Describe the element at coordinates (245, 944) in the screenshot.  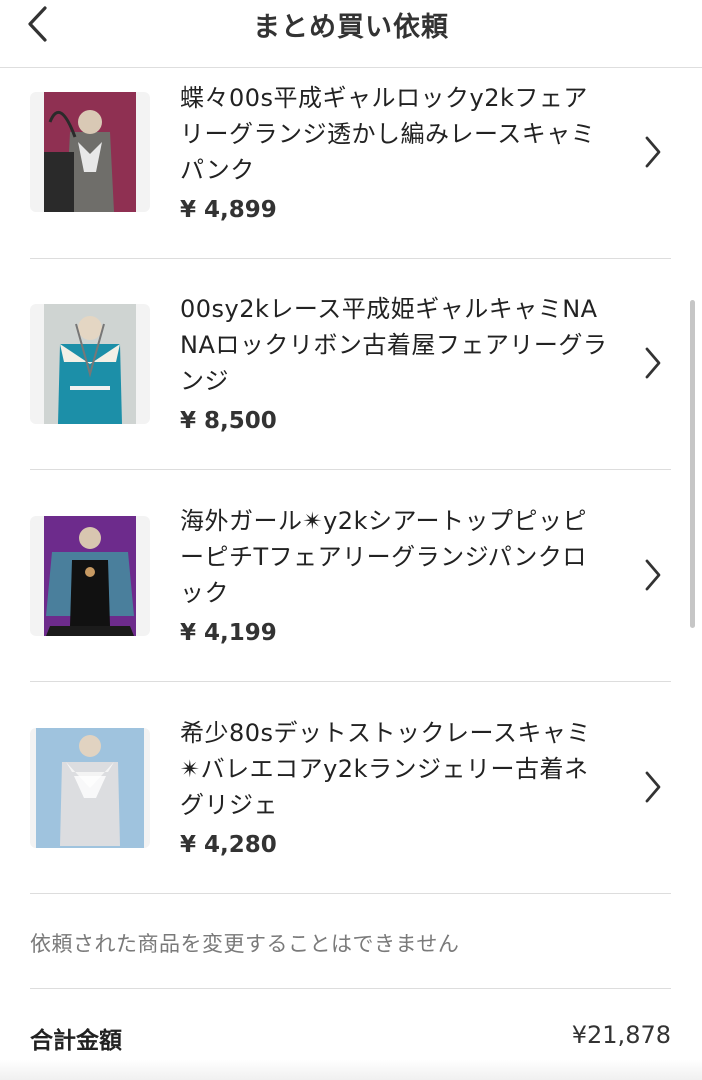
I see `change-notice: 依頼された商品を変更することはできません` at that location.